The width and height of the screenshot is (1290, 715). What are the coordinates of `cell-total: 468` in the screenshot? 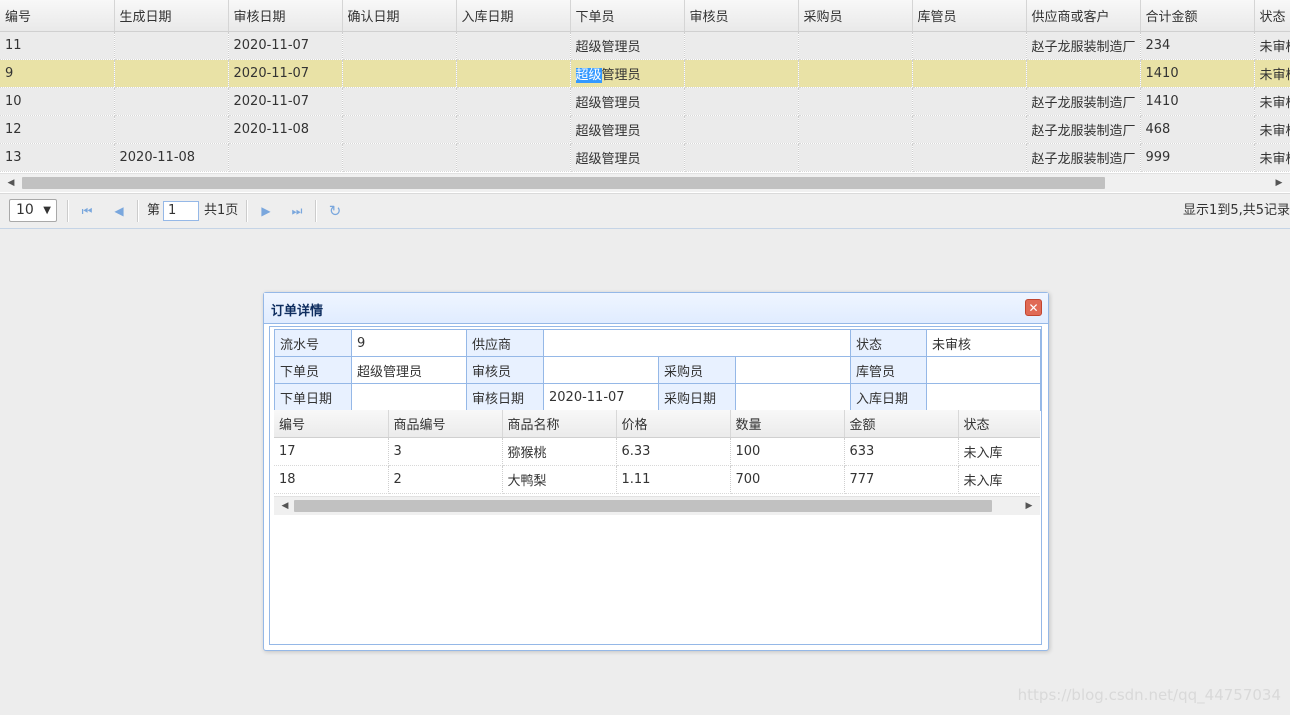 It's located at (1197, 129).